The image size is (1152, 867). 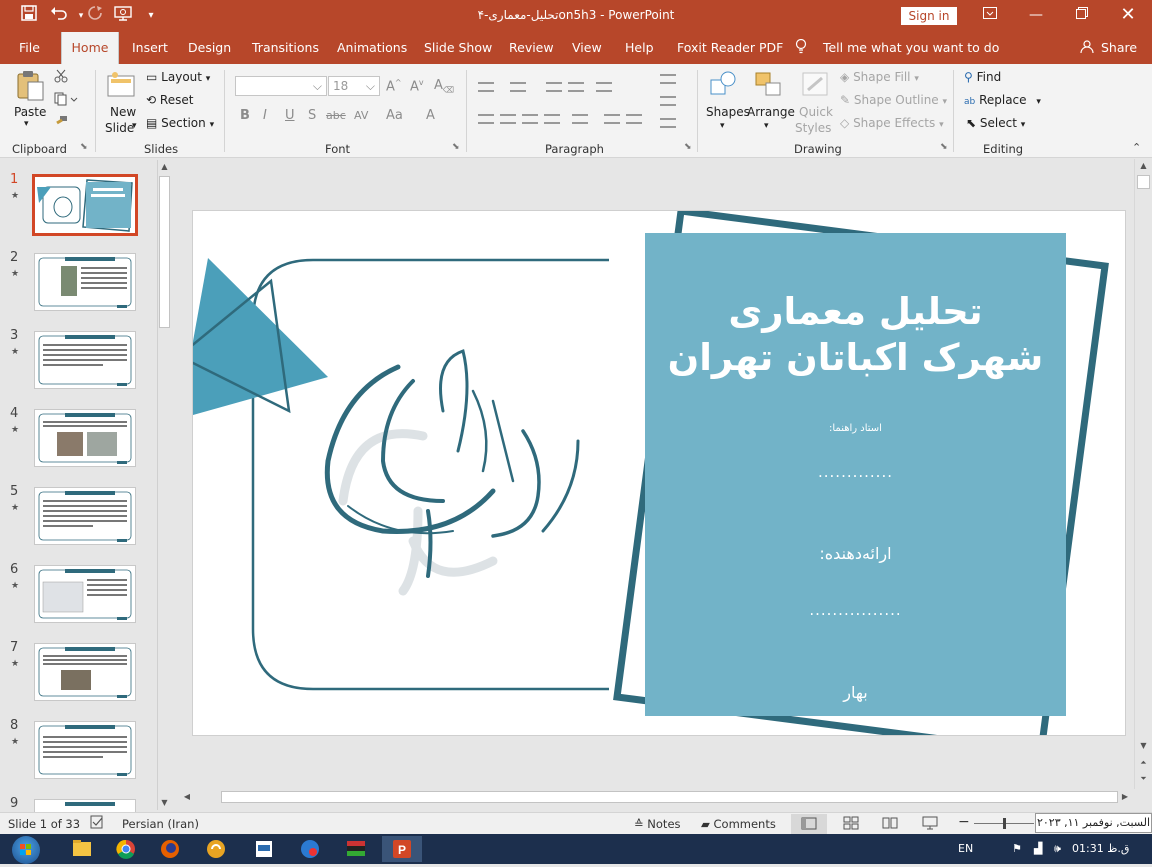 I want to click on clear-formatting-icon: A⌫, so click(x=444, y=86).